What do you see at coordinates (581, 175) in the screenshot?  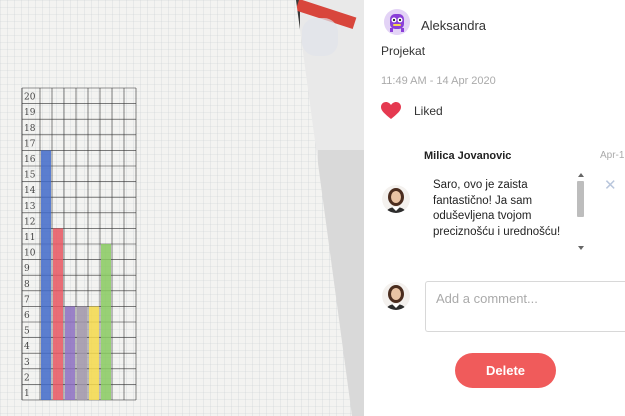 I see `scroll-up-arrow-icon` at bounding box center [581, 175].